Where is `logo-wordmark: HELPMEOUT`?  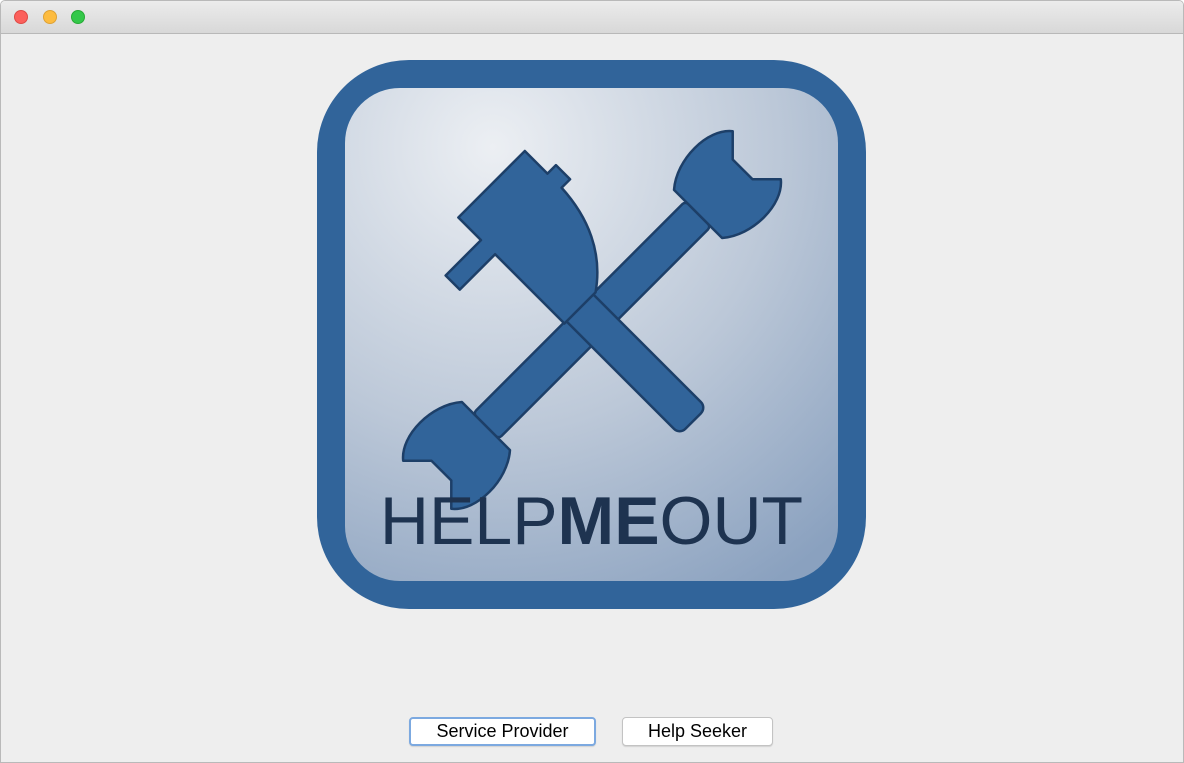 logo-wordmark: HELPMEOUT is located at coordinates (591, 521).